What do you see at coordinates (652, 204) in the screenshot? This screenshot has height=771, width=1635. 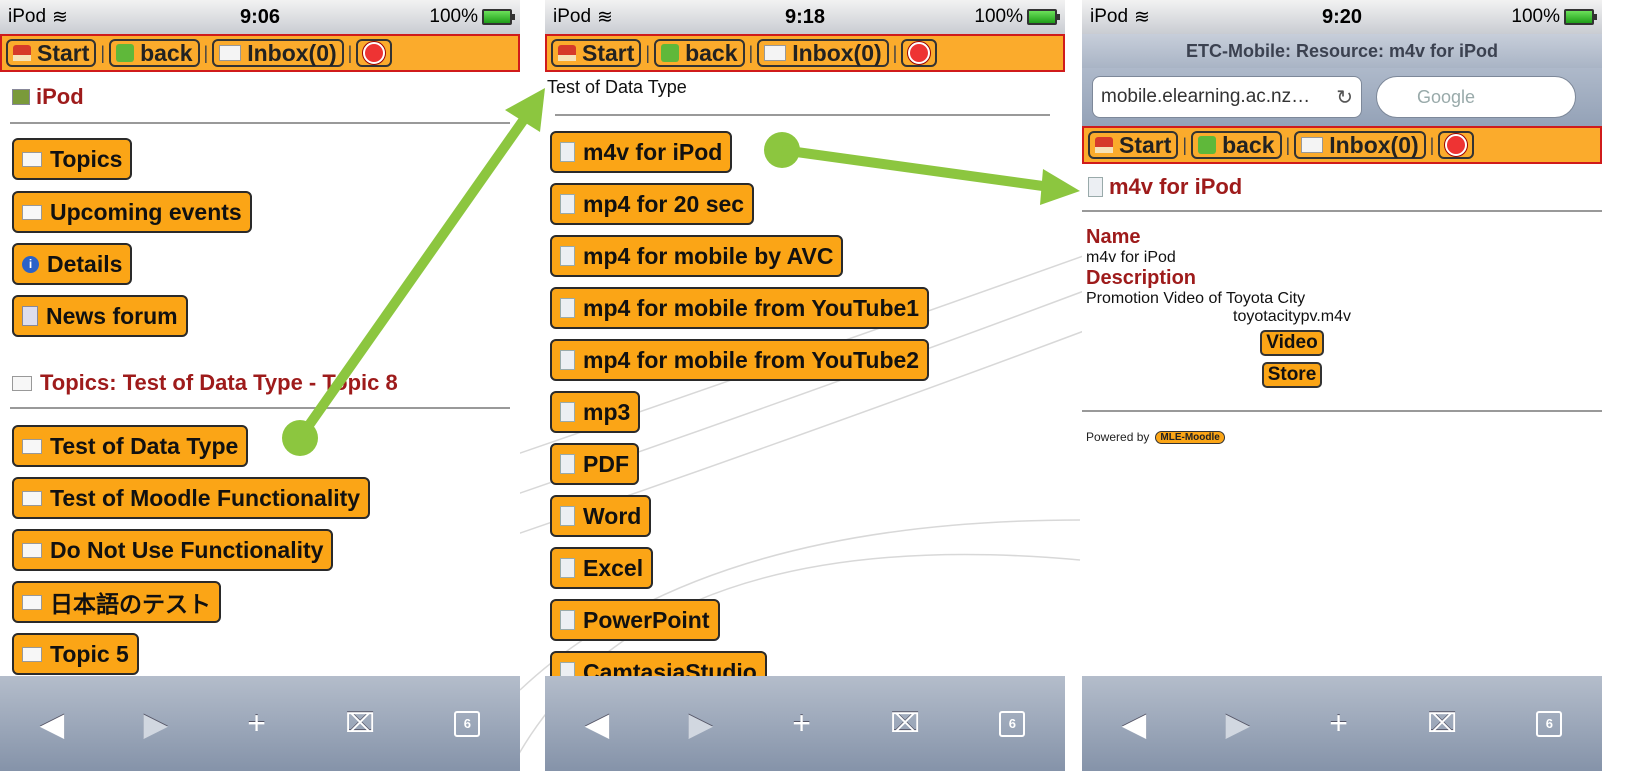 I see `resource-mp4-20-sec: mp4 for 20 sec` at bounding box center [652, 204].